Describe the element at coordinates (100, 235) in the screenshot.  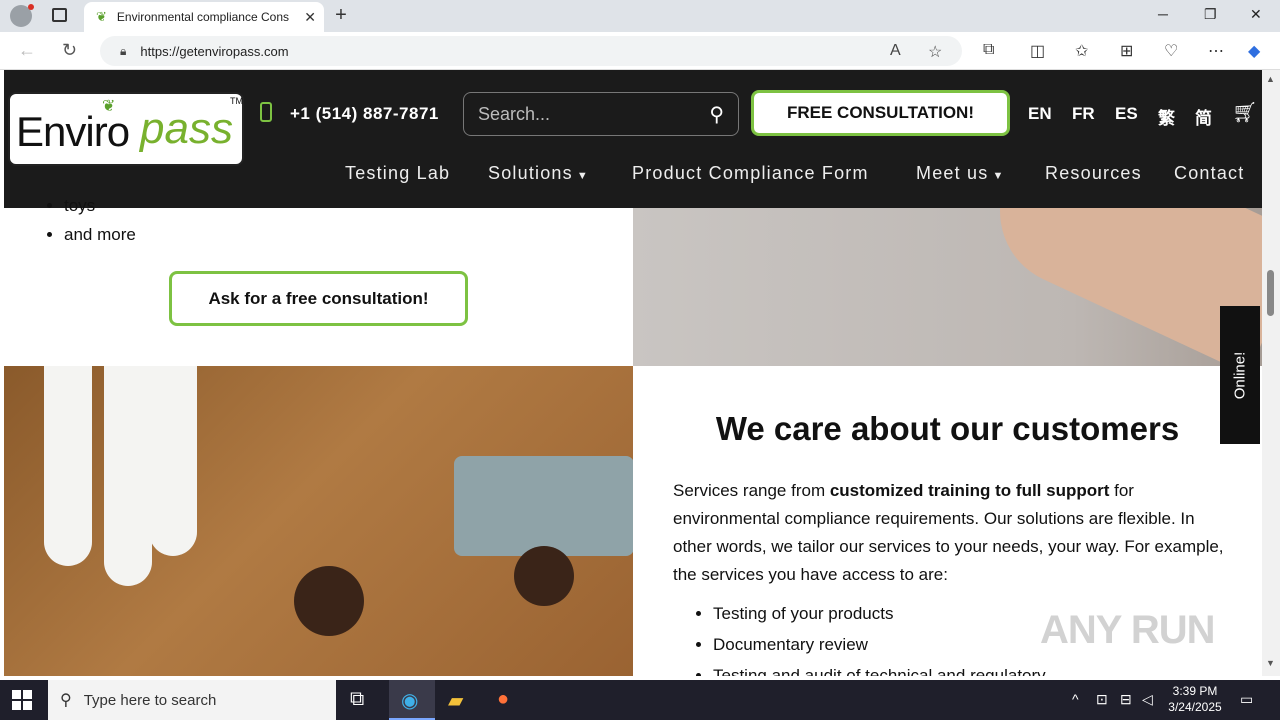
I see `list-item: and more` at that location.